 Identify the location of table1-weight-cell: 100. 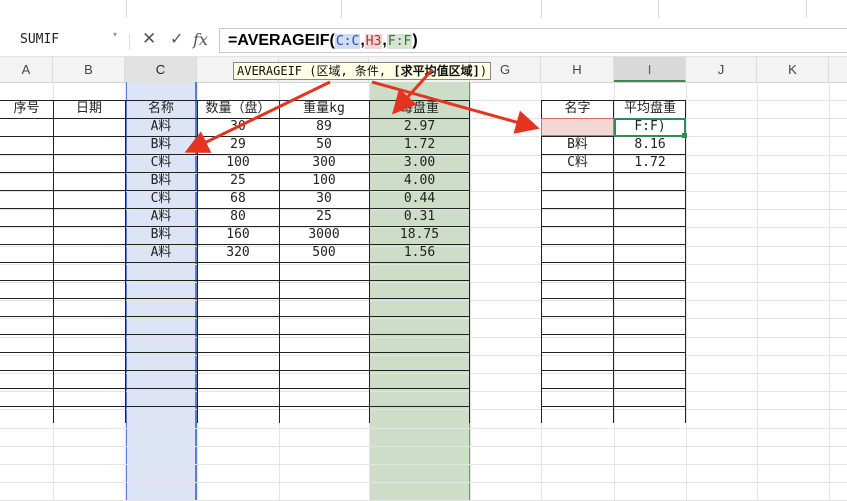
(324, 181).